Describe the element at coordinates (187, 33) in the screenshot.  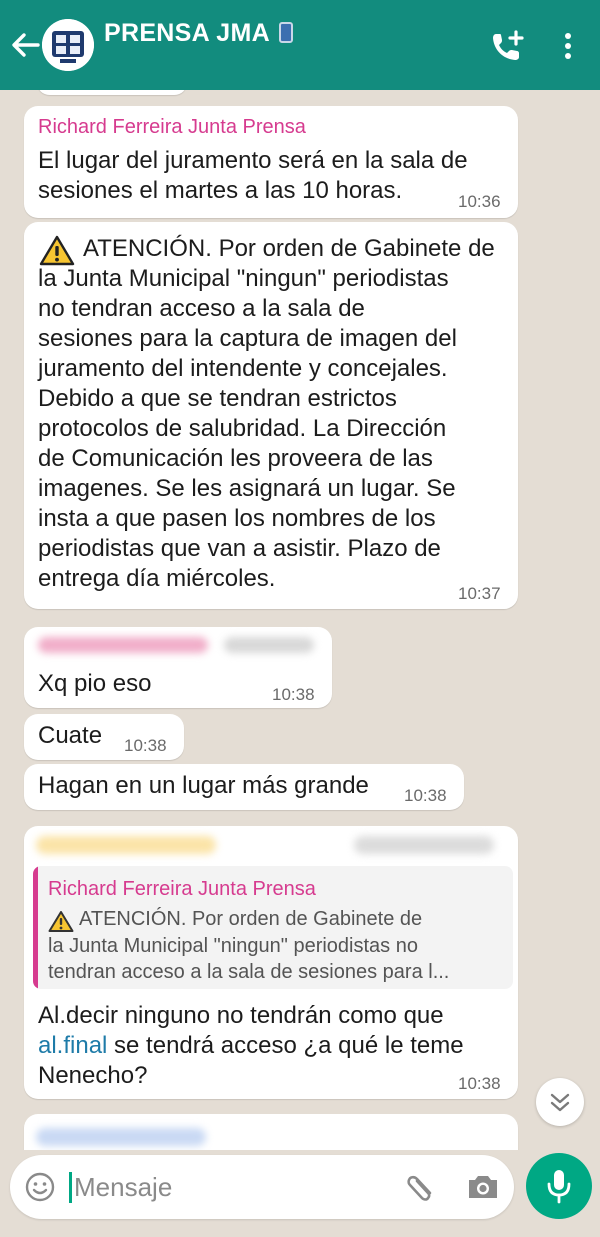
I see `chat-title-text: PRENSA JMA` at that location.